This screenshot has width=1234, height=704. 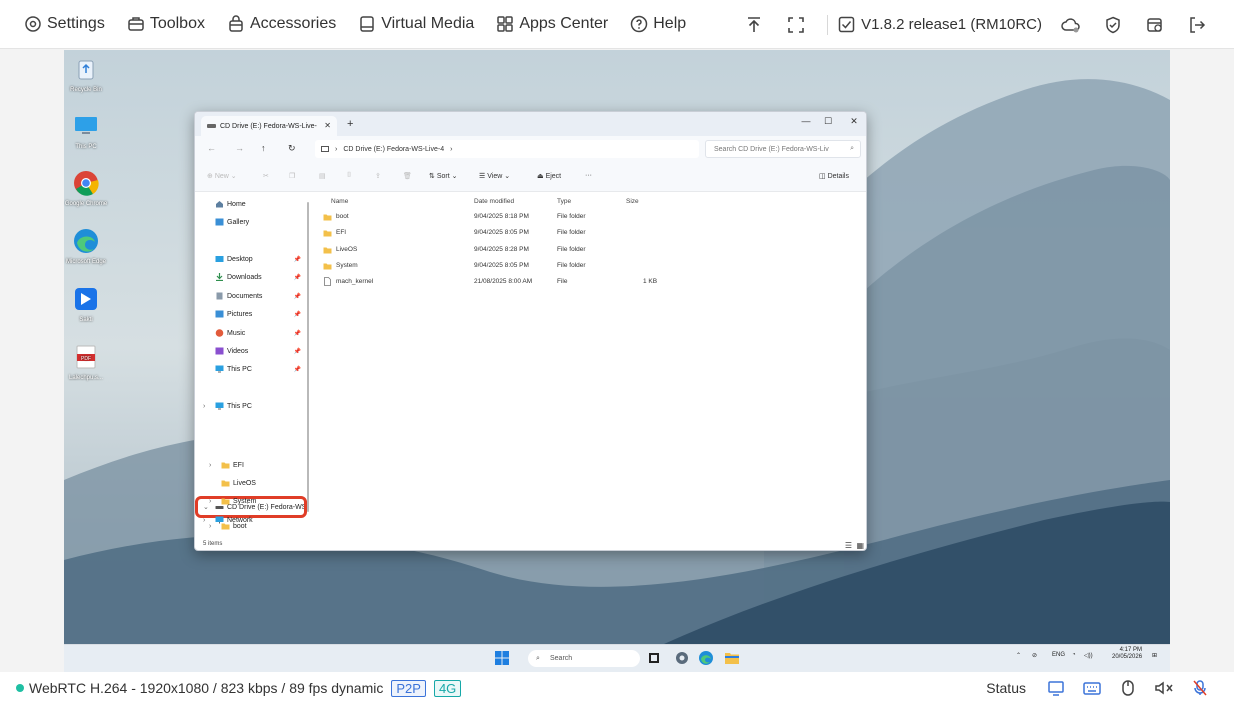 I want to click on nav-item-pictures: Pictures 📌, so click(x=251, y=314).